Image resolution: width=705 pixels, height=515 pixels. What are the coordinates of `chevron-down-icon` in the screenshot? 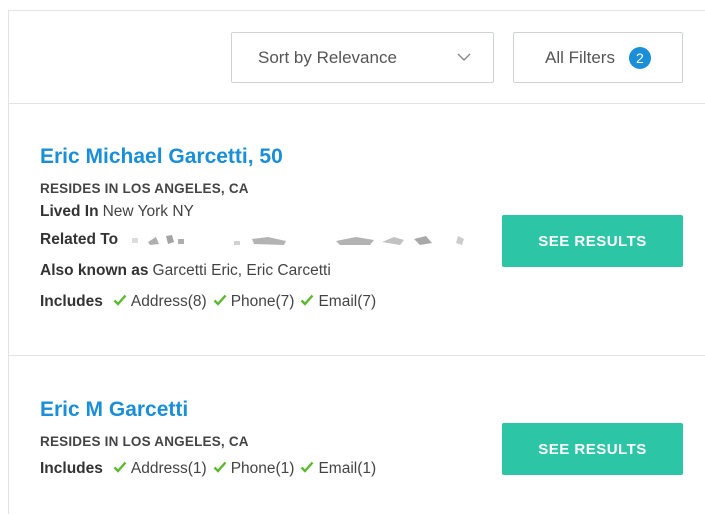 It's located at (464, 57).